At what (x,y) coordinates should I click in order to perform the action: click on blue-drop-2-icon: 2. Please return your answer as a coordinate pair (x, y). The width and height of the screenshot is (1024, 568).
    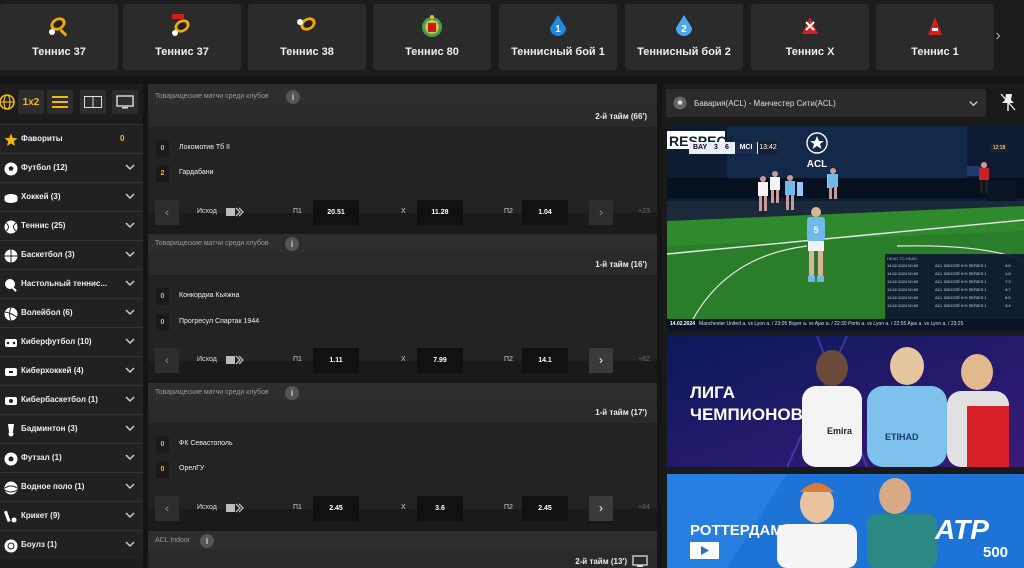
    Looking at the image, I should click on (684, 26).